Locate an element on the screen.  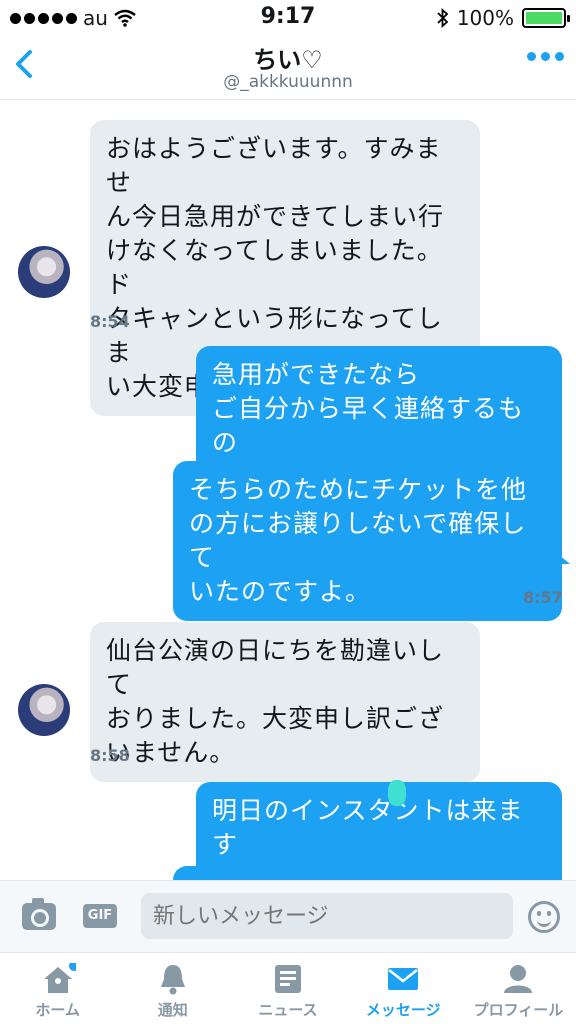
gif-button: GIF is located at coordinates (100, 916).